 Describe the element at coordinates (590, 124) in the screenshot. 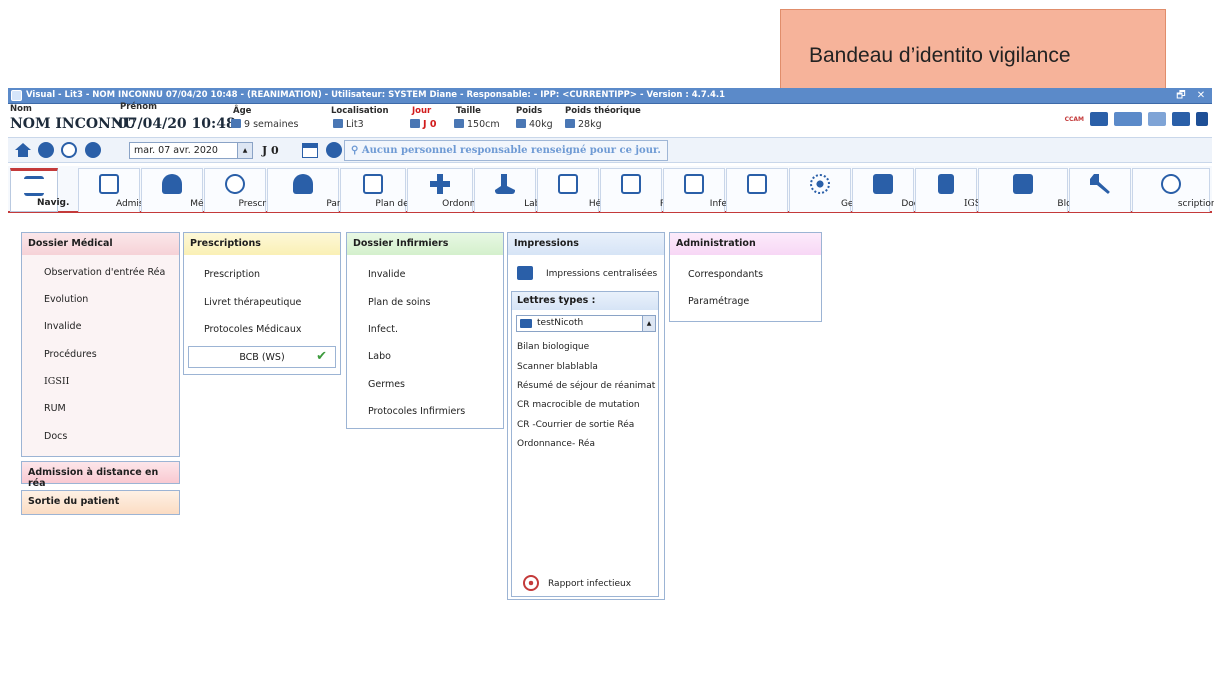

I see `poids-theorique-value: 28kg` at that location.